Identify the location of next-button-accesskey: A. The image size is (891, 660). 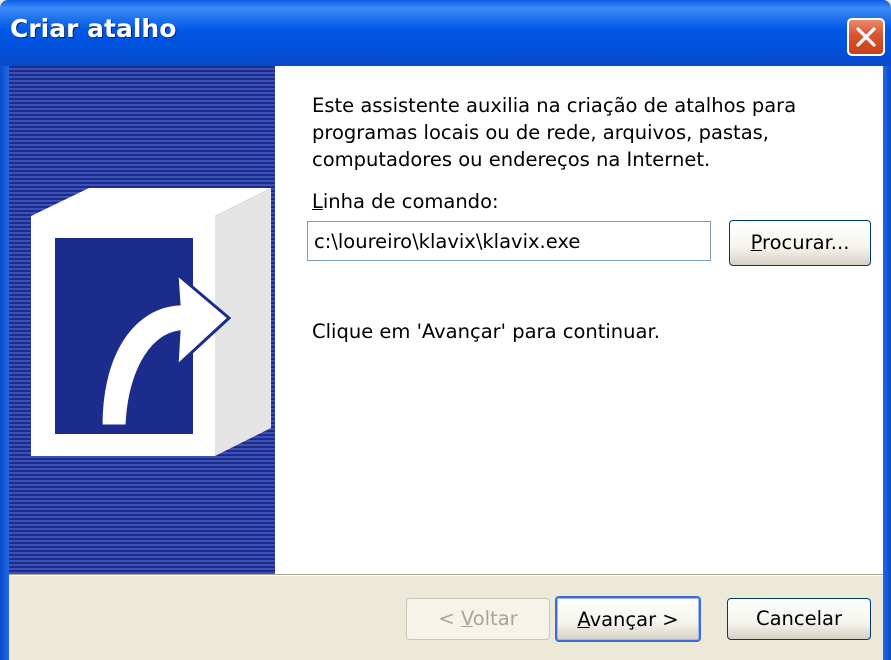
(583, 619).